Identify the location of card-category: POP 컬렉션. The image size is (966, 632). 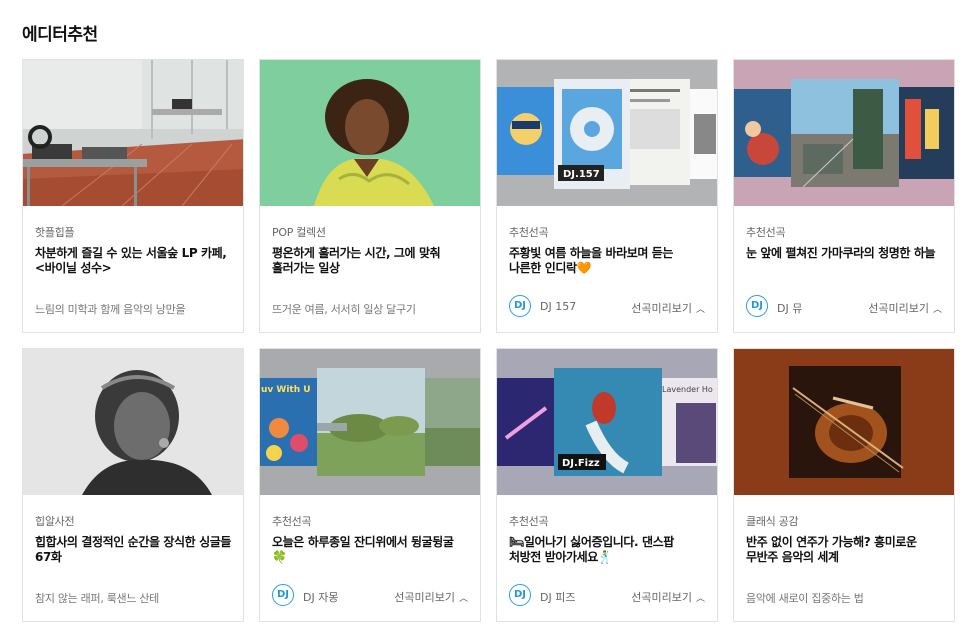
(299, 232).